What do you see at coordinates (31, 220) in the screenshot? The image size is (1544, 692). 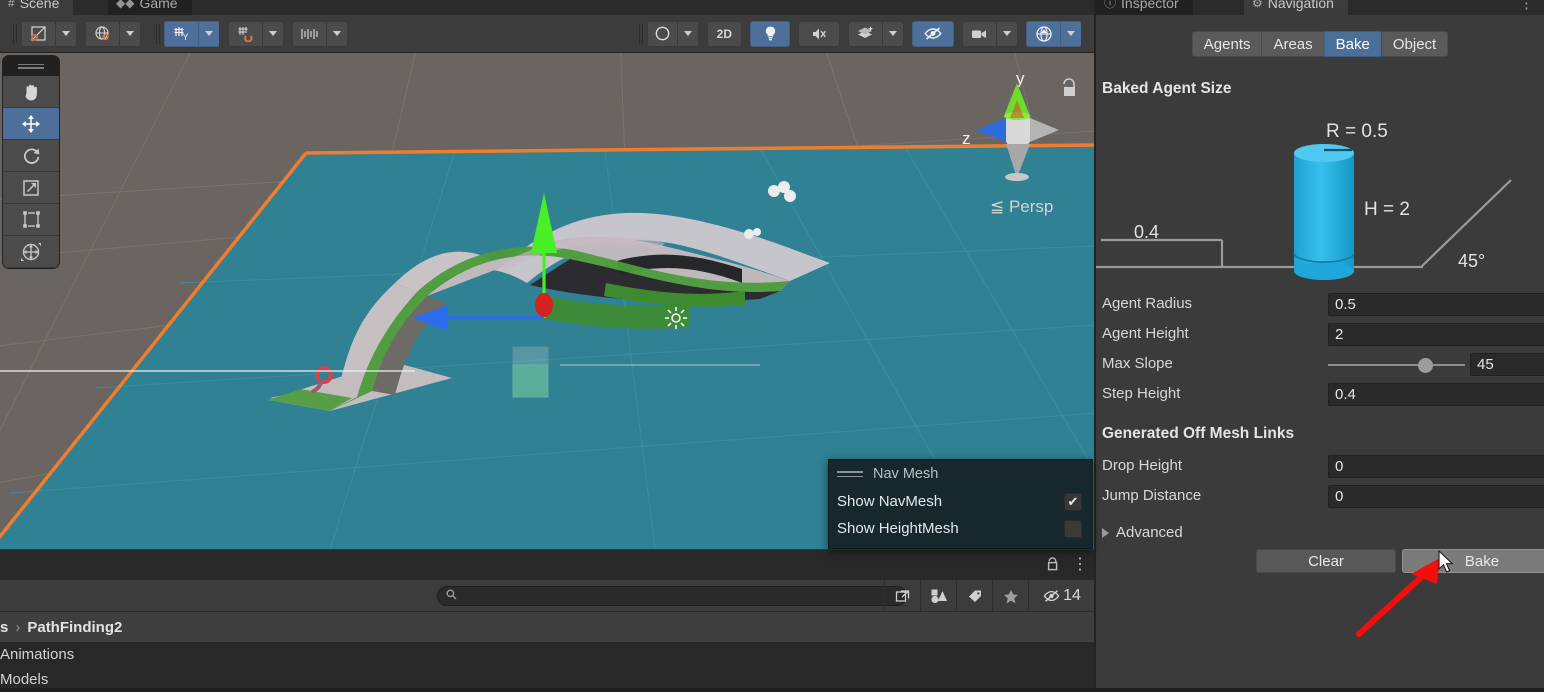 I see `rect-tool` at bounding box center [31, 220].